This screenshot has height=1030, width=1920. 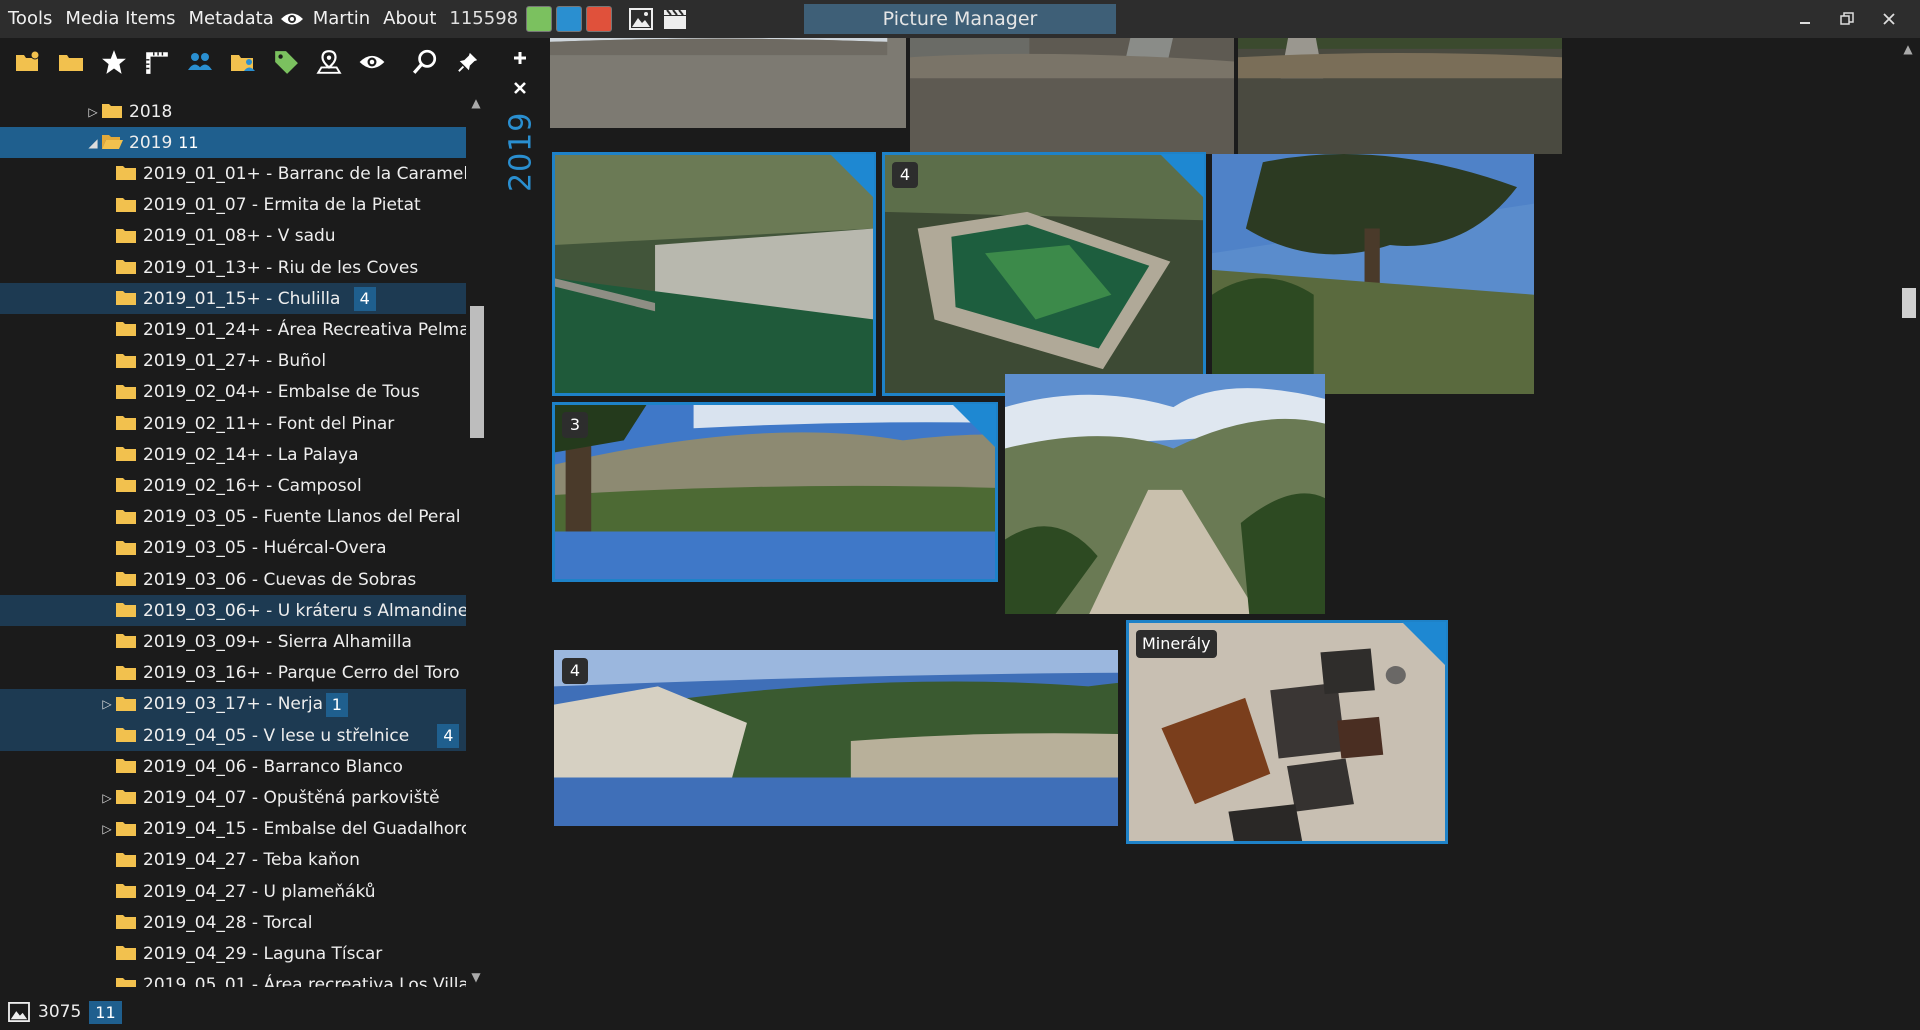 What do you see at coordinates (239, 236) in the screenshot?
I see `tree-item-label: 2019_01_08+ - V sadu` at bounding box center [239, 236].